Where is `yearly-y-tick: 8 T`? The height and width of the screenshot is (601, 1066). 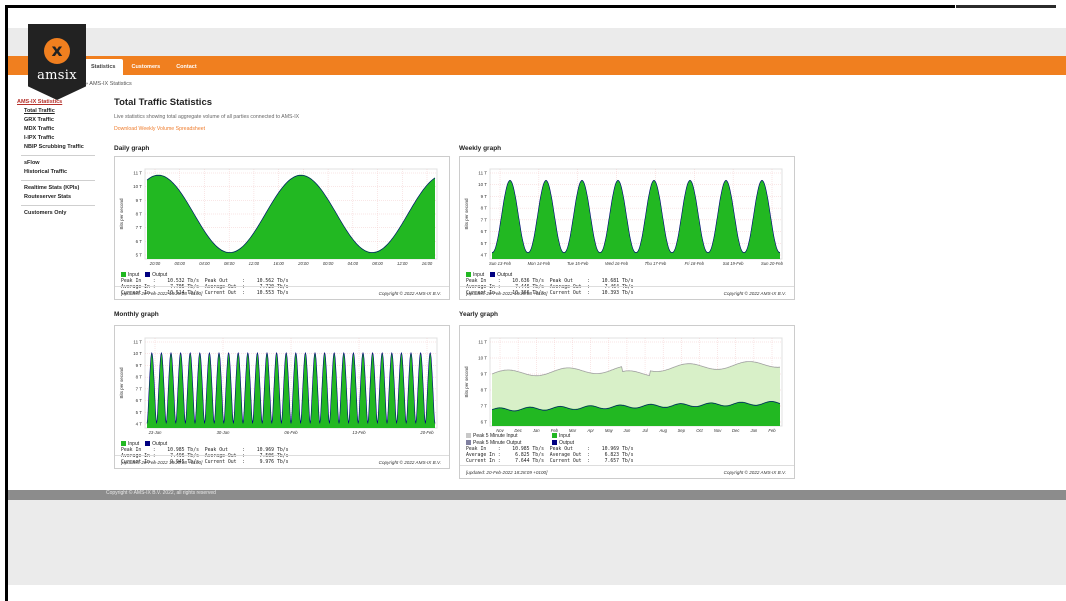
yearly-y-tick: 8 T is located at coordinates (484, 390).